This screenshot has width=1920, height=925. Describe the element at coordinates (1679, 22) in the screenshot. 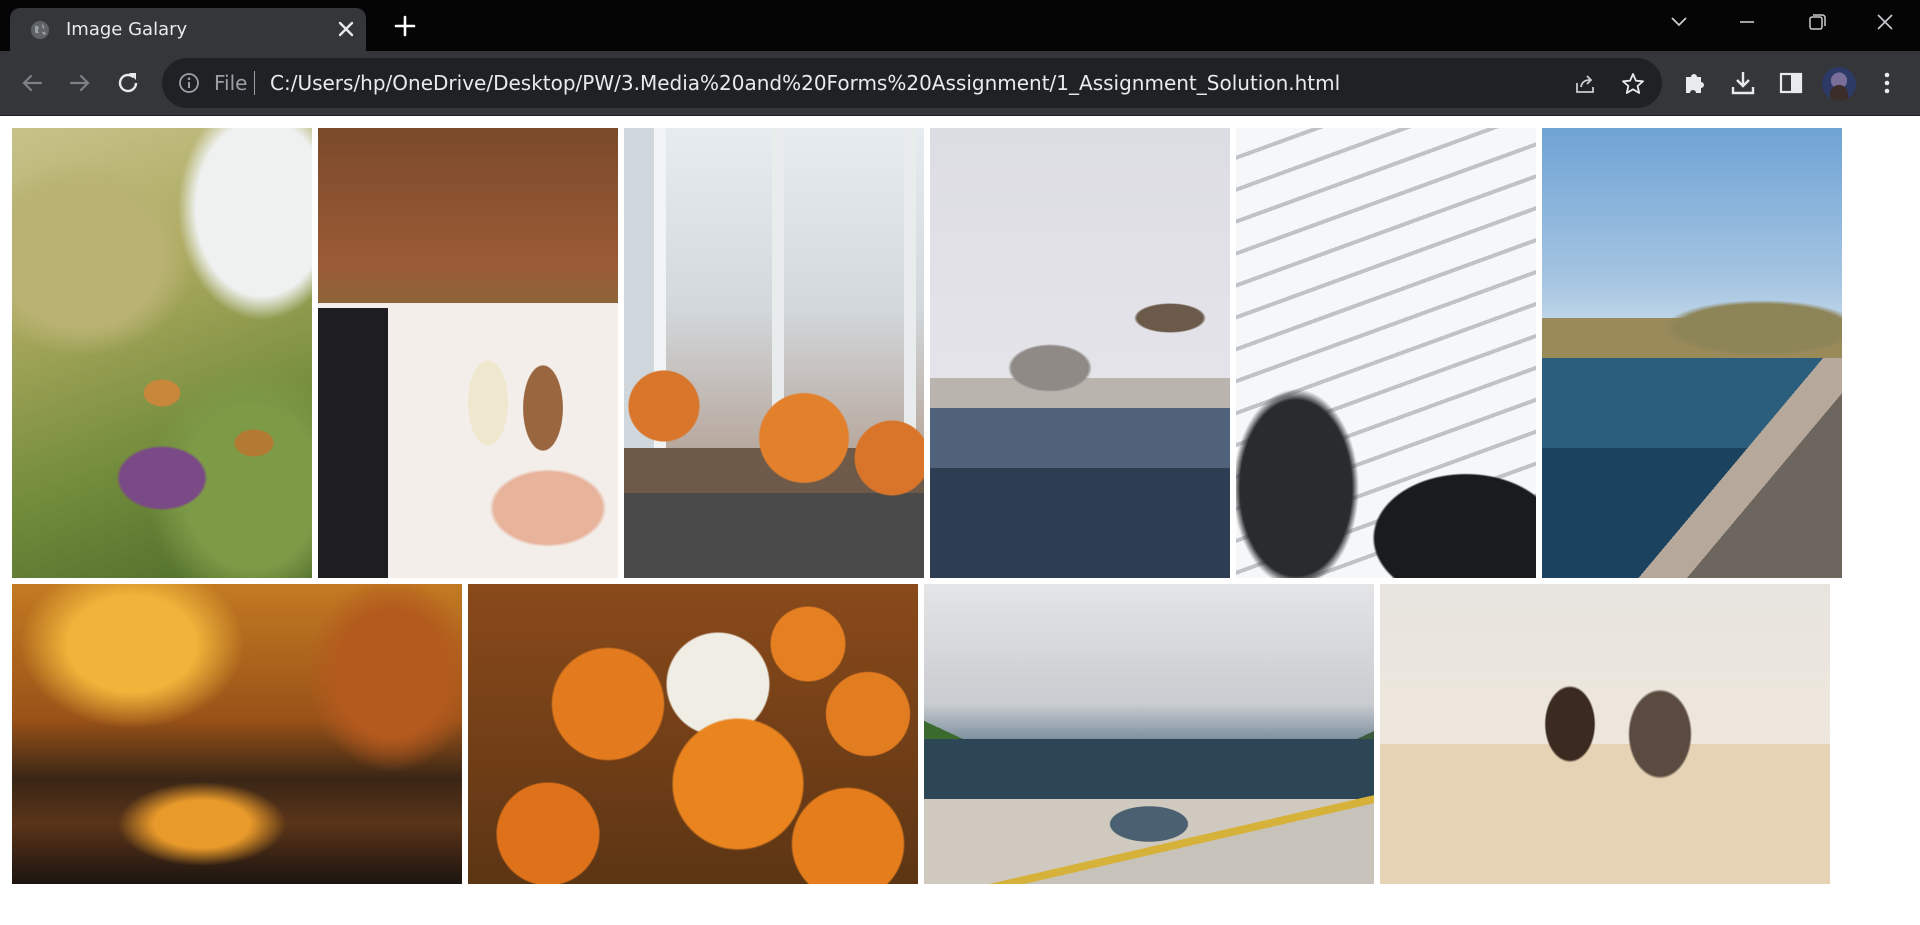

I see `chevron-down-icon` at that location.